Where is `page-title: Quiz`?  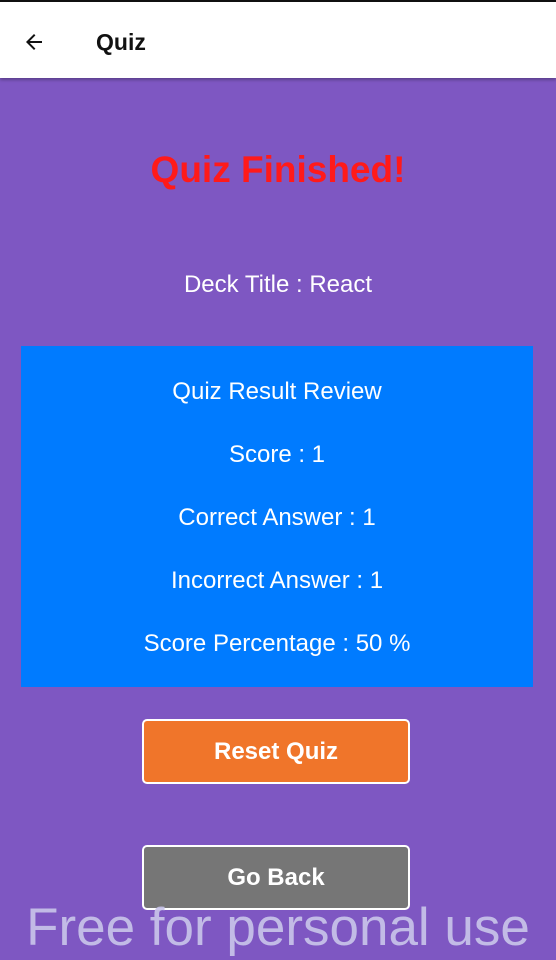 page-title: Quiz is located at coordinates (121, 42).